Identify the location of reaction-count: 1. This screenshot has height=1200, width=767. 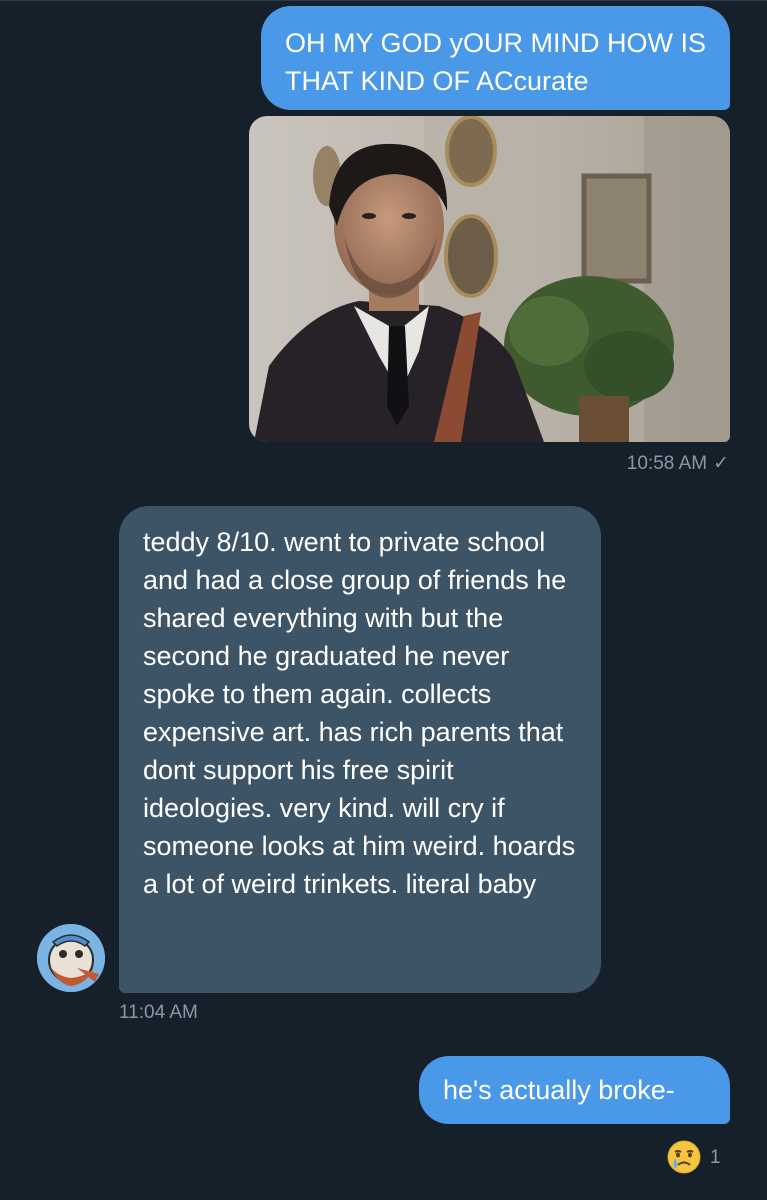
(715, 1157).